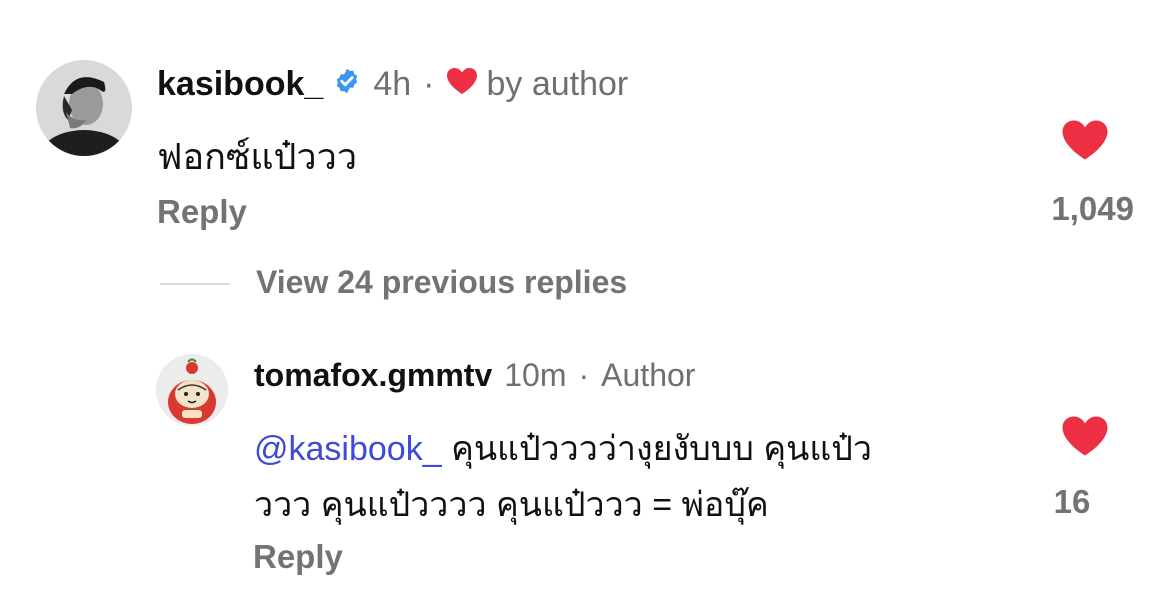 This screenshot has width=1169, height=589. I want to click on view-previous-replies-button: View 24 previous replies, so click(441, 282).